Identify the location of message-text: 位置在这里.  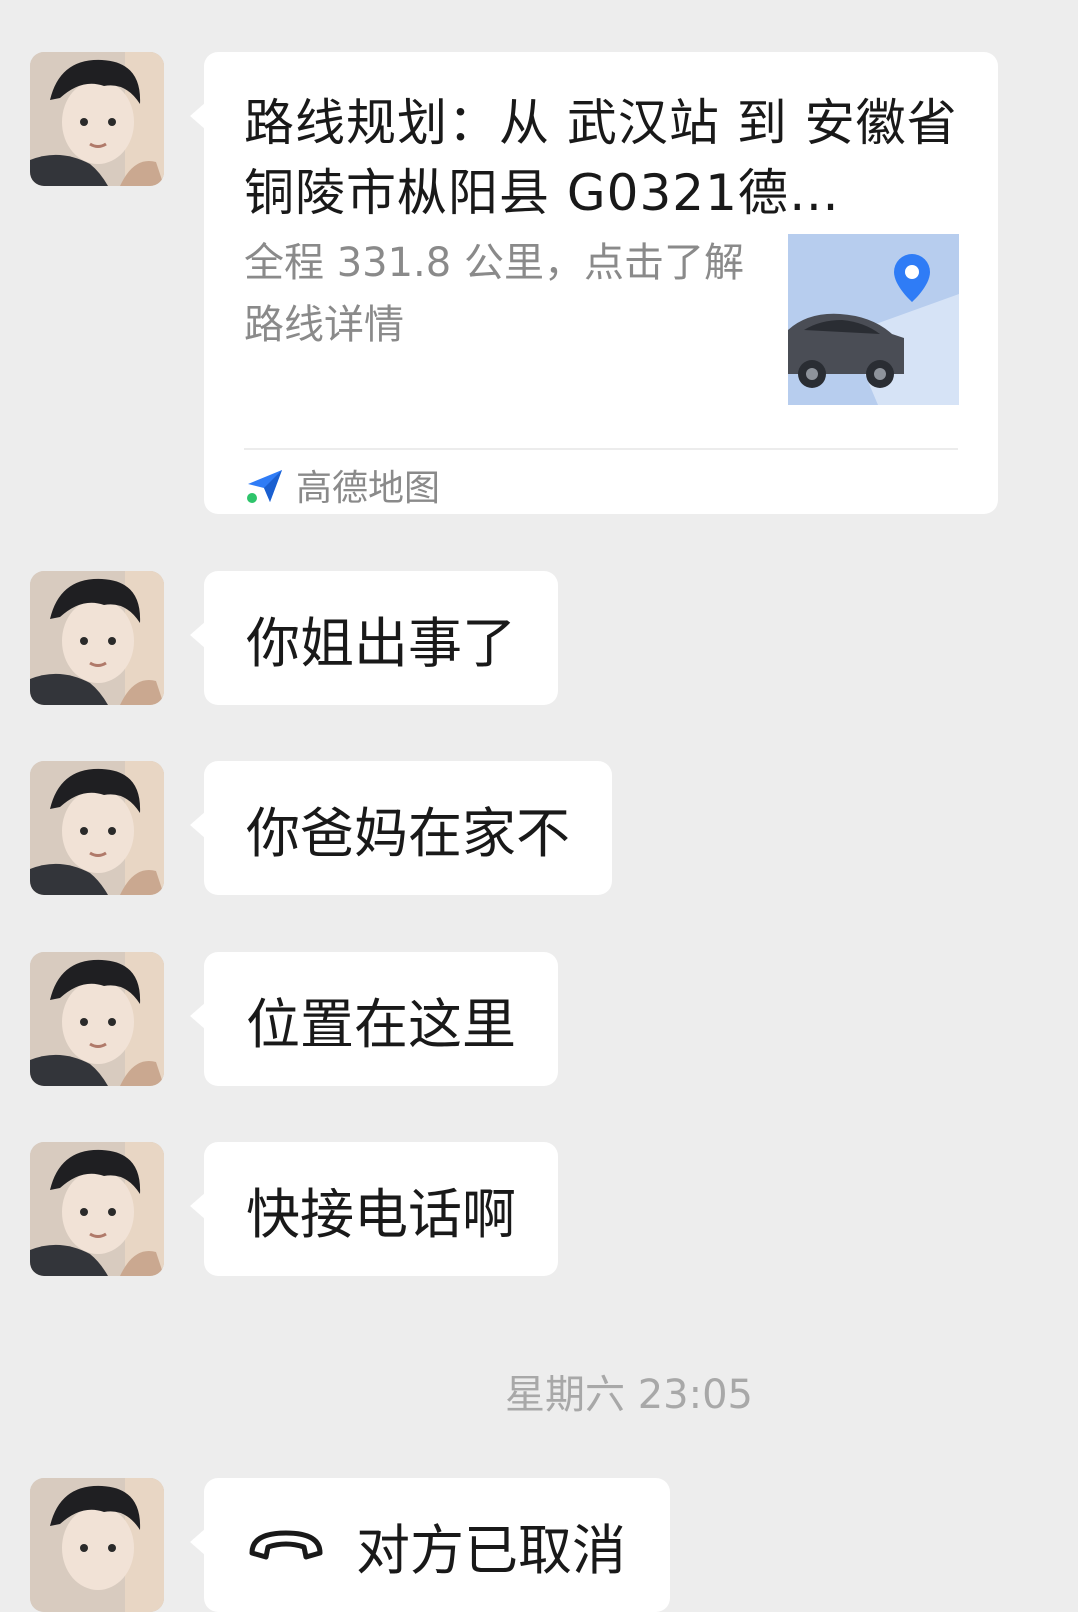
(381, 1024).